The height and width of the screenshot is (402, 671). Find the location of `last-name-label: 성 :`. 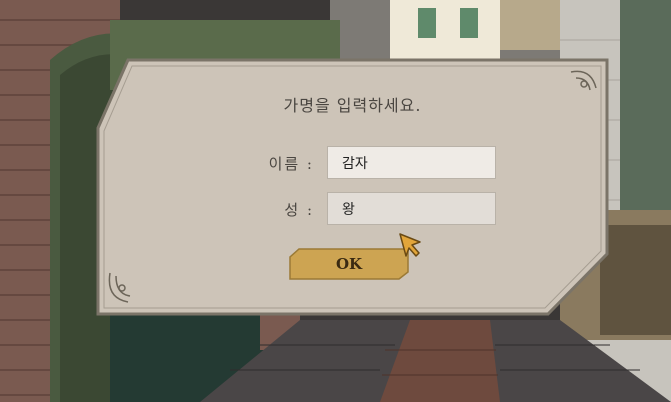

last-name-label: 성 : is located at coordinates (299, 210).